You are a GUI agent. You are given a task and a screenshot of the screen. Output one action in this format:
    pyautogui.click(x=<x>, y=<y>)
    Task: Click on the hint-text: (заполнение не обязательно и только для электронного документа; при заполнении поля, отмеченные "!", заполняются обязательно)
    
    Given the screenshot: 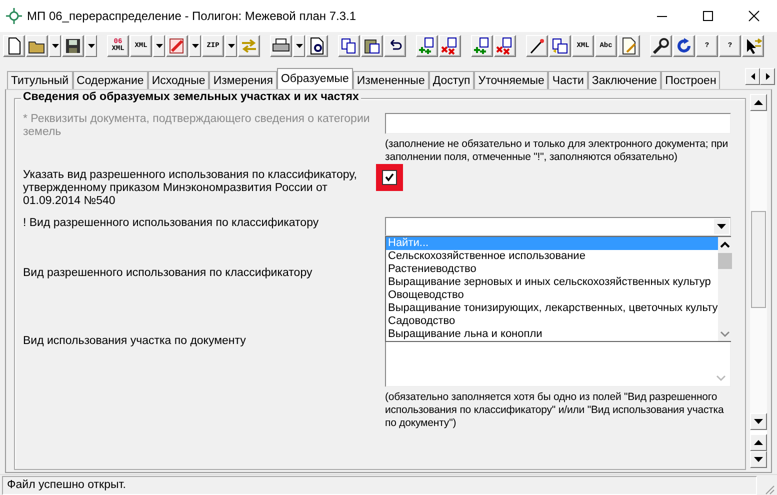 What is the action you would take?
    pyautogui.click(x=557, y=151)
    